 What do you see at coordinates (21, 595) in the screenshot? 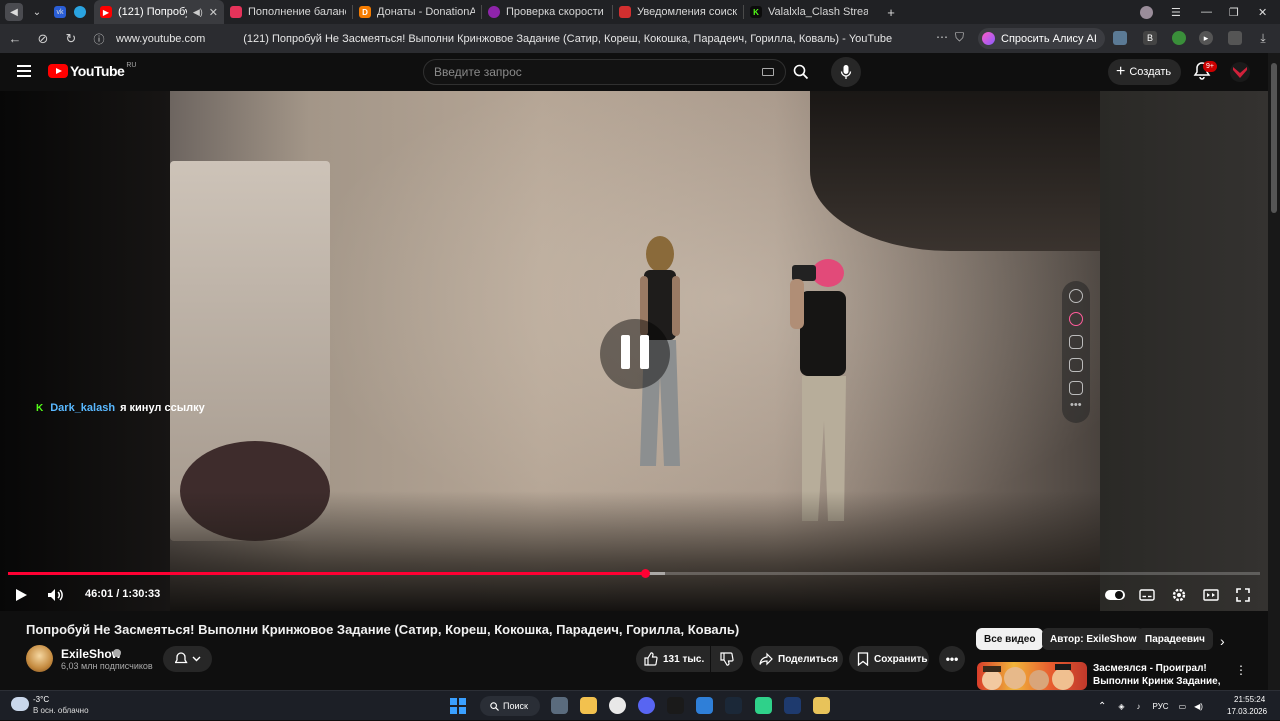
I see `play-button` at bounding box center [21, 595].